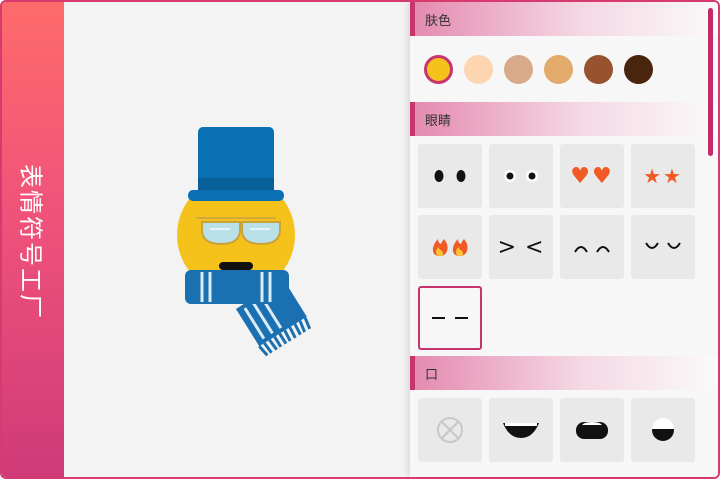 This screenshot has height=479, width=720. Describe the element at coordinates (30, 242) in the screenshot. I see `app-title: 表情符号工厂` at that location.